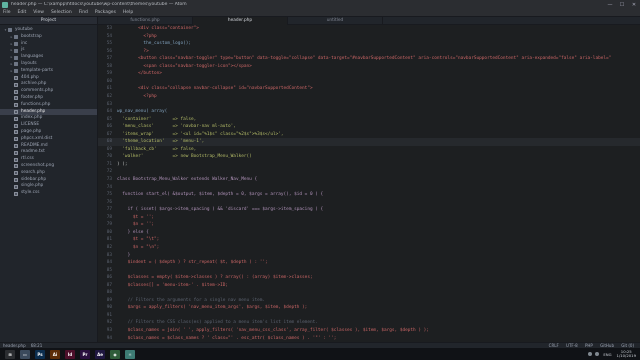 Image resolution: width=640 pixels, height=360 pixels. I want to click on tree-file: footer.php, so click(48, 98).